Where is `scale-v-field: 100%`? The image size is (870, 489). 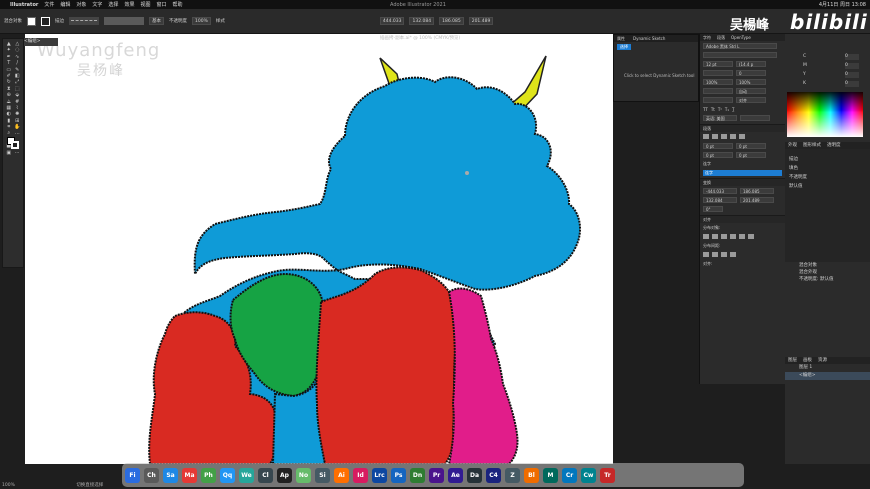
scale-v-field: 100% is located at coordinates (751, 82).